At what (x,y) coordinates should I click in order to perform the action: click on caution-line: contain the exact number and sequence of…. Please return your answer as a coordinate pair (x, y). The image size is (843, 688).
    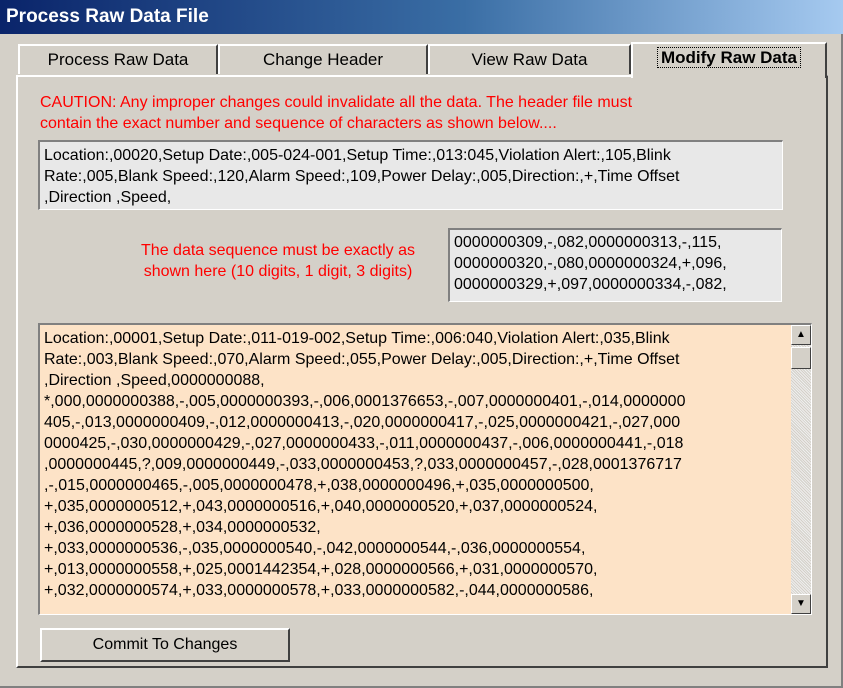
    Looking at the image, I should click on (298, 123).